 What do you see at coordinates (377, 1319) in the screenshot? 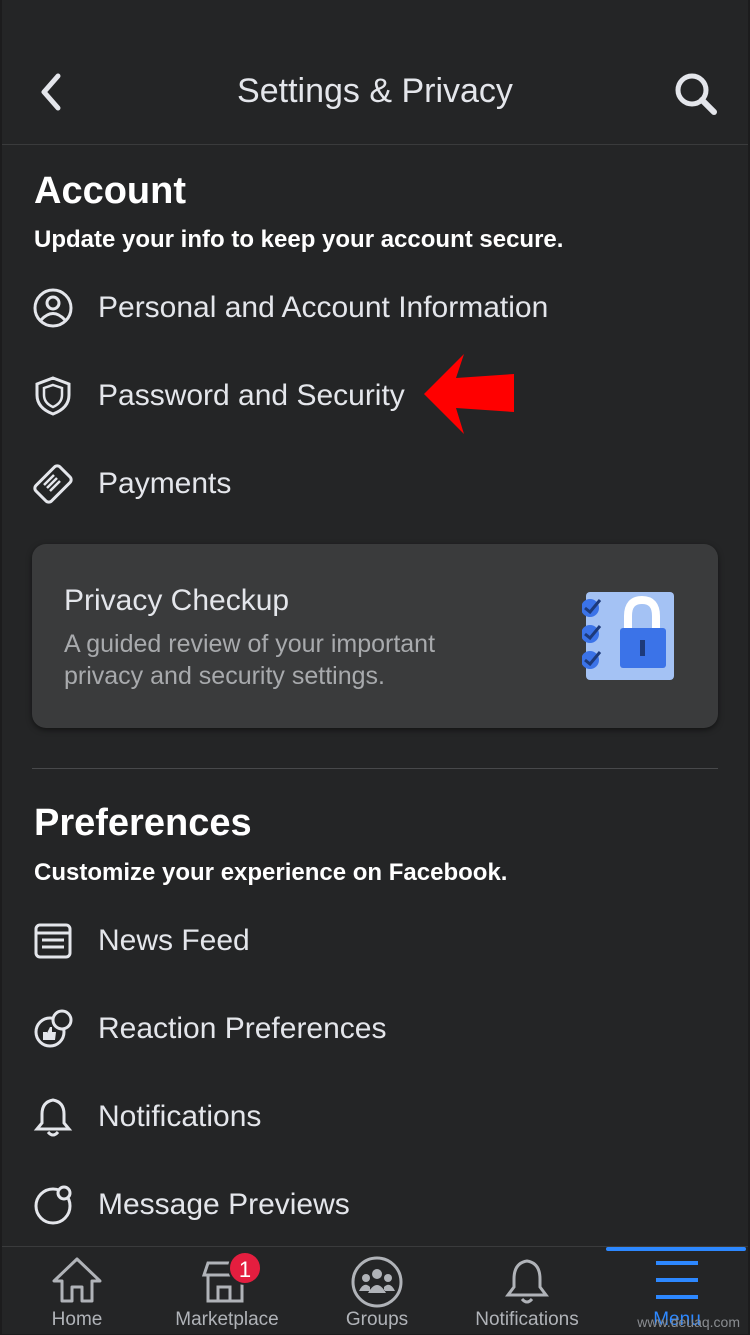
I see `tab-label: Groups` at bounding box center [377, 1319].